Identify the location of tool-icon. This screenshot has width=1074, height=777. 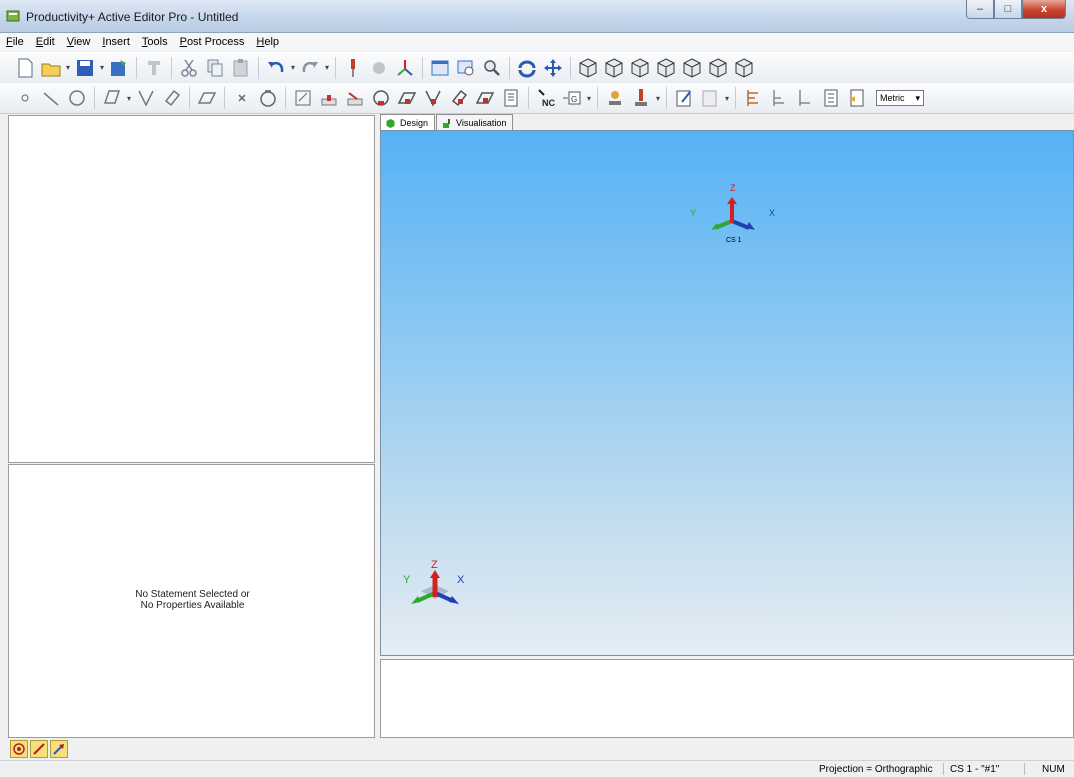
(353, 67).